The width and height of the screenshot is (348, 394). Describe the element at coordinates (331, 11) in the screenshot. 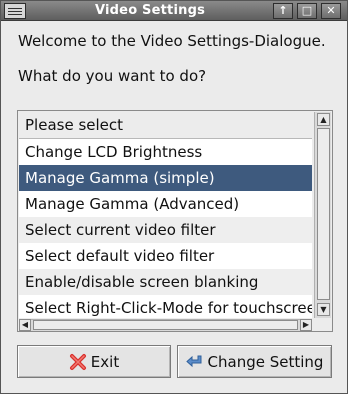

I see `close-icon: ✕` at that location.